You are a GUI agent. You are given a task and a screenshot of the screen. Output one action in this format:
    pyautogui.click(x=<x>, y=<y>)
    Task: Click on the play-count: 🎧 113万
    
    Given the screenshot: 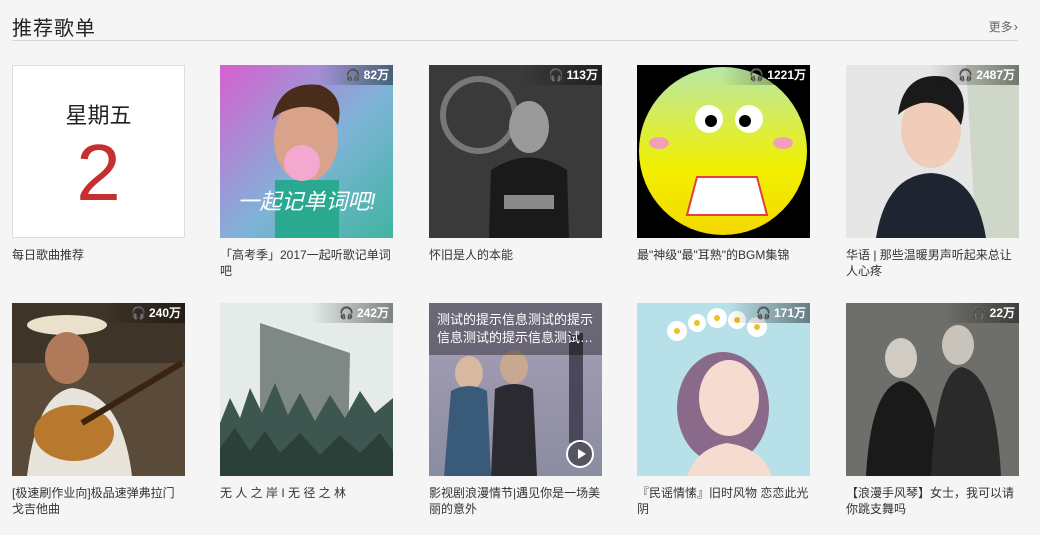 What is the action you would take?
    pyautogui.click(x=561, y=75)
    